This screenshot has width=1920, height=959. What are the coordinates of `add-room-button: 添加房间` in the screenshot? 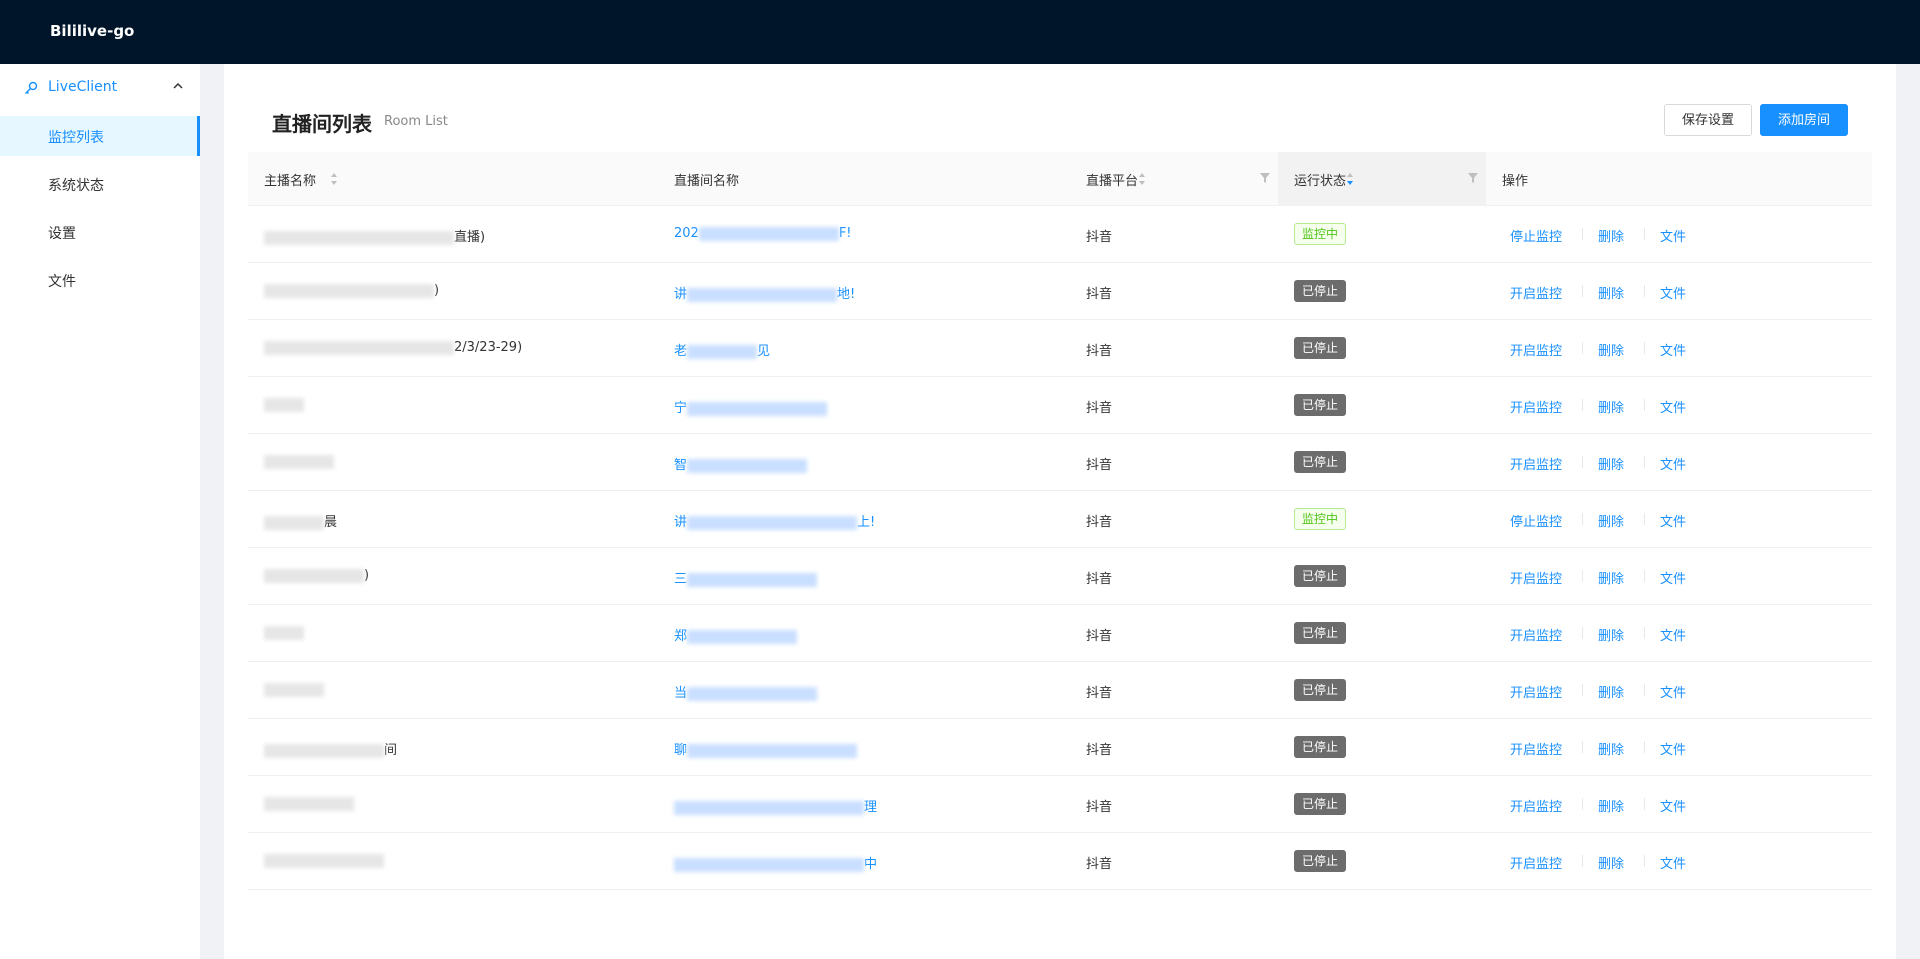 It's located at (1804, 120).